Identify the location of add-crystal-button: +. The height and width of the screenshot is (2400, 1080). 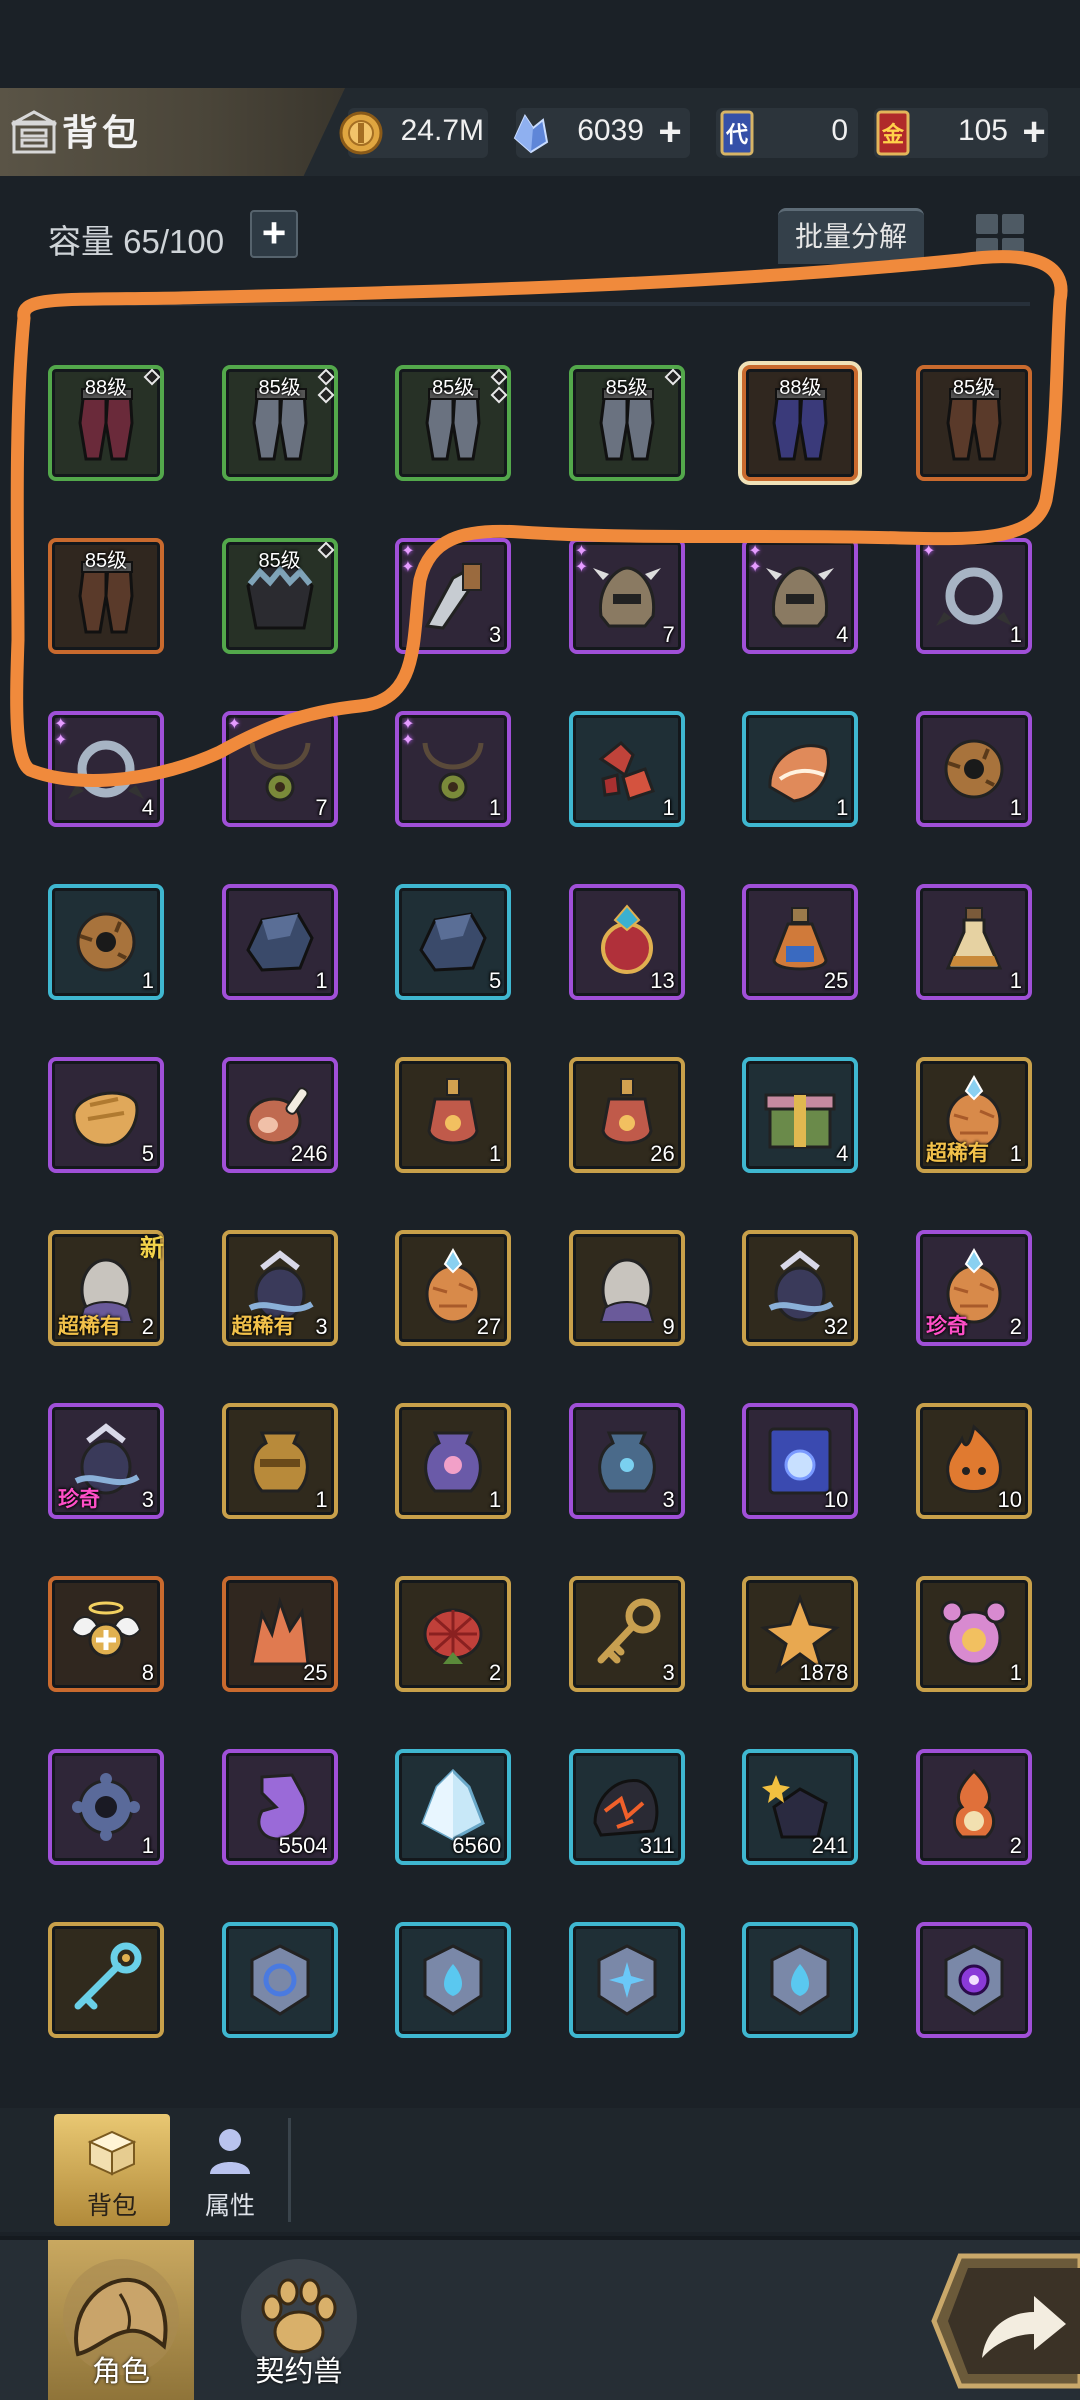
(670, 133).